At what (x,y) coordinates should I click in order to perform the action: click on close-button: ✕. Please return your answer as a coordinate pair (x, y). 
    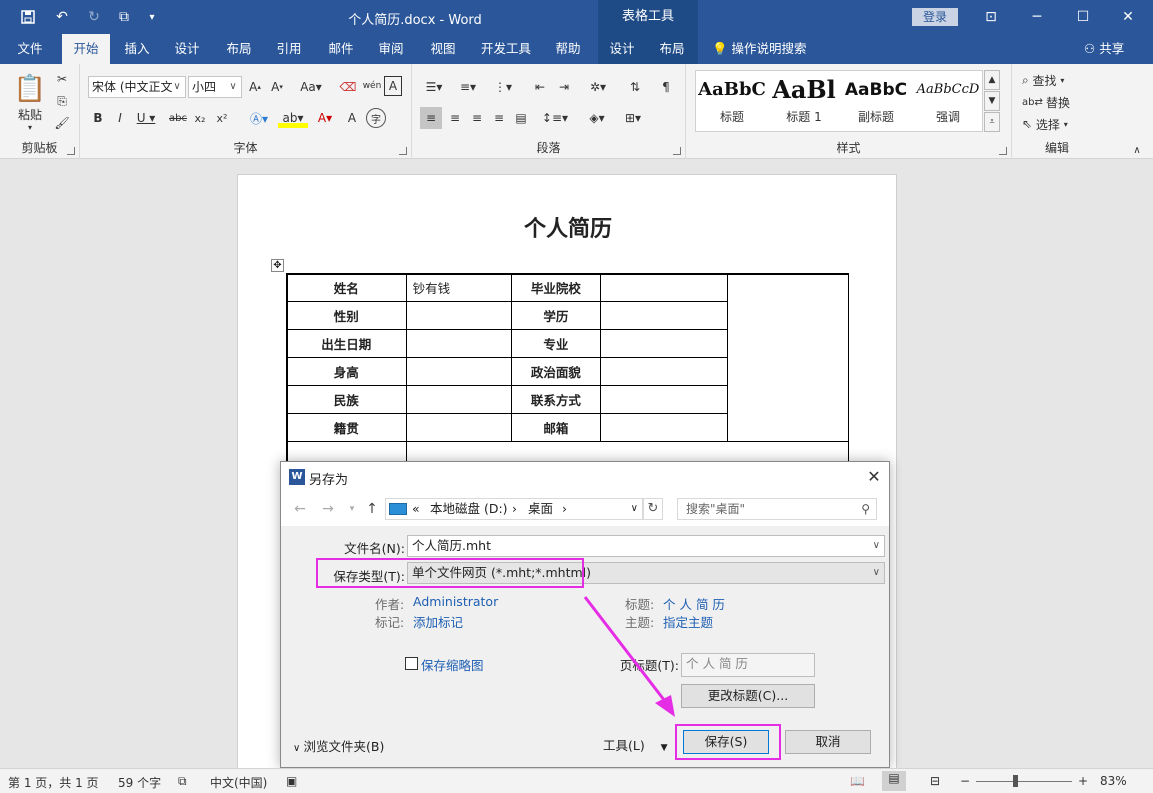
    Looking at the image, I should click on (1128, 17).